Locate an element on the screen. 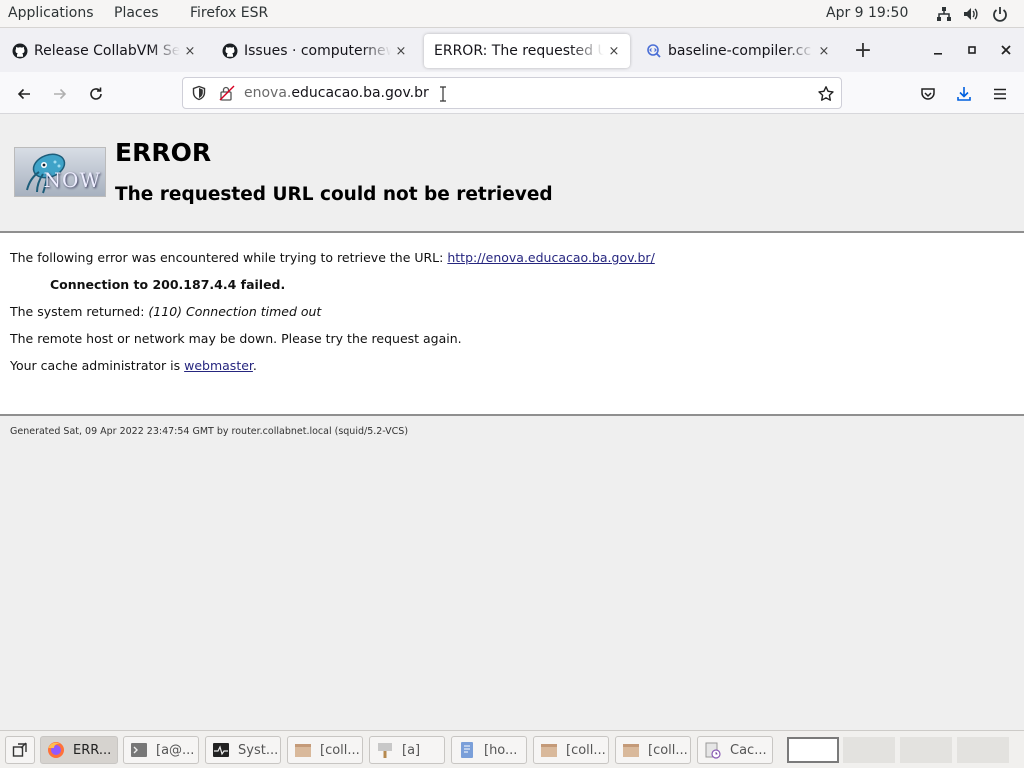 This screenshot has width=1024, height=768. page-subtitle: The requested URL could not be retrieved is located at coordinates (334, 194).